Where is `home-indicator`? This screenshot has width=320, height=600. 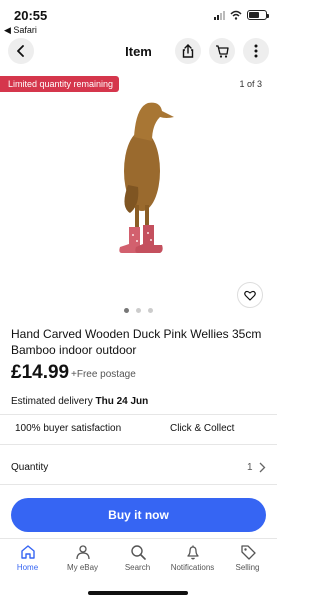 home-indicator is located at coordinates (138, 593).